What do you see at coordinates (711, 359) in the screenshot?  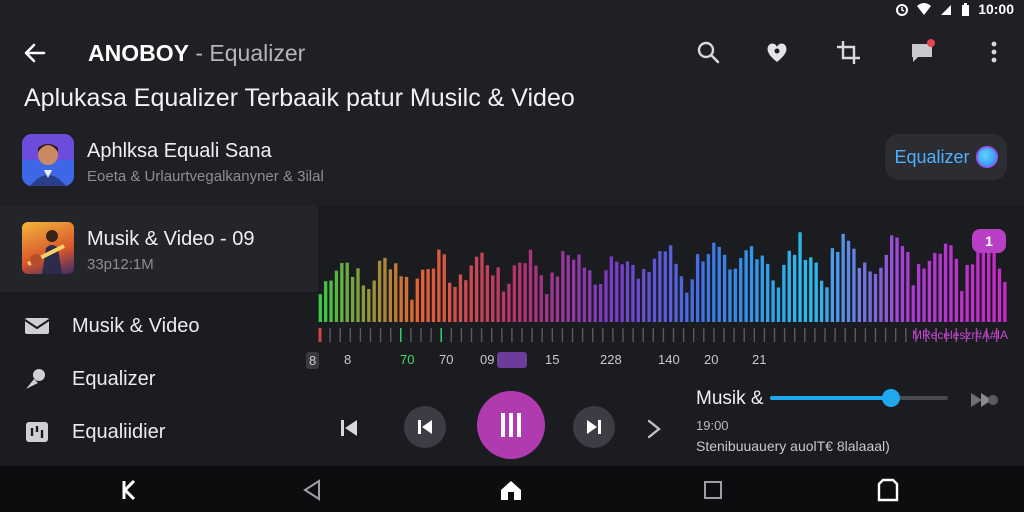 I see `tick-label: 20` at bounding box center [711, 359].